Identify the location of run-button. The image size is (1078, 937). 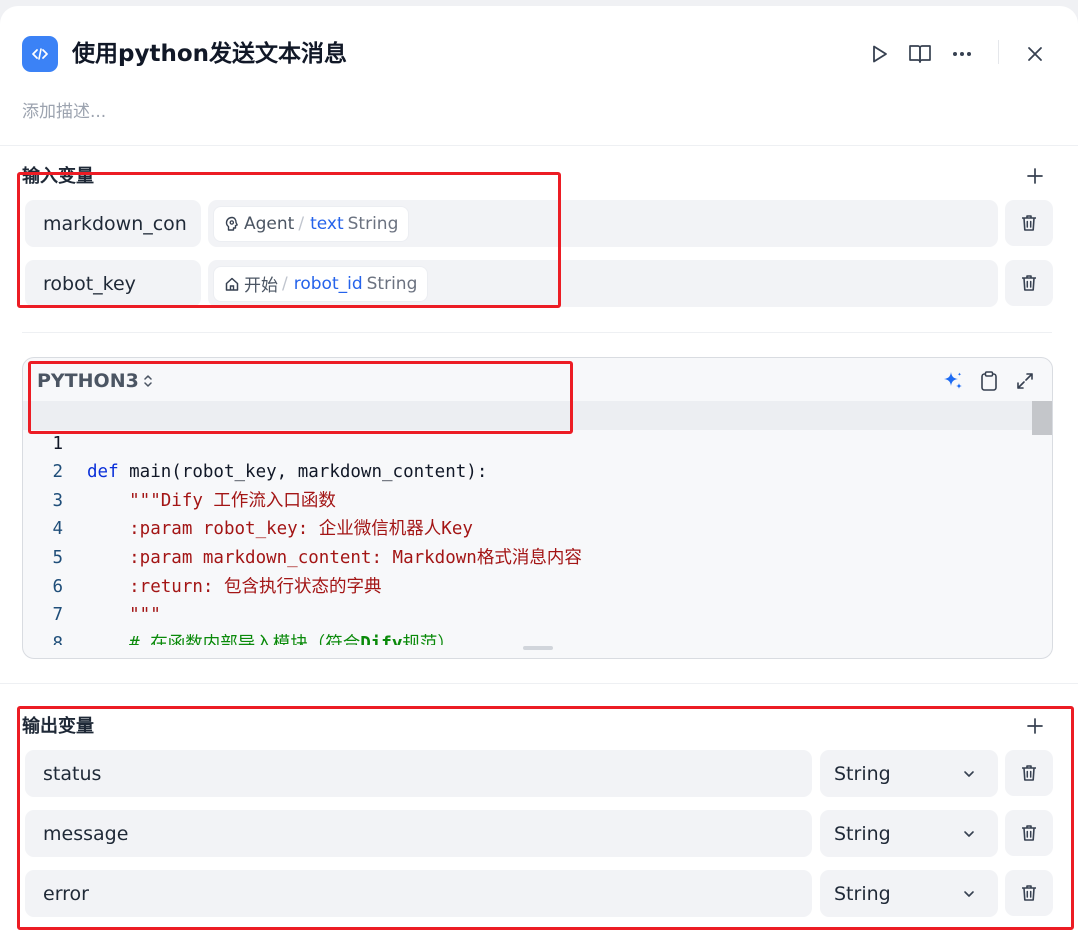
(879, 54).